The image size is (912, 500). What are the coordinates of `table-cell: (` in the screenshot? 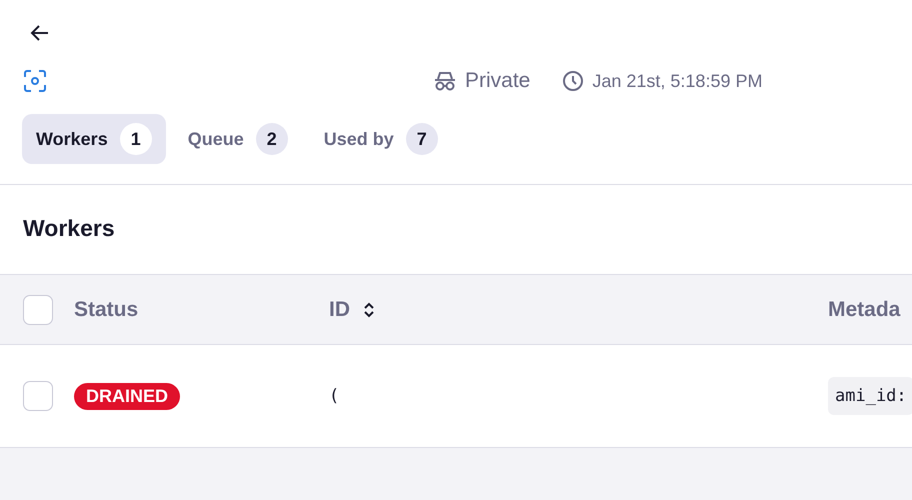 It's located at (334, 396).